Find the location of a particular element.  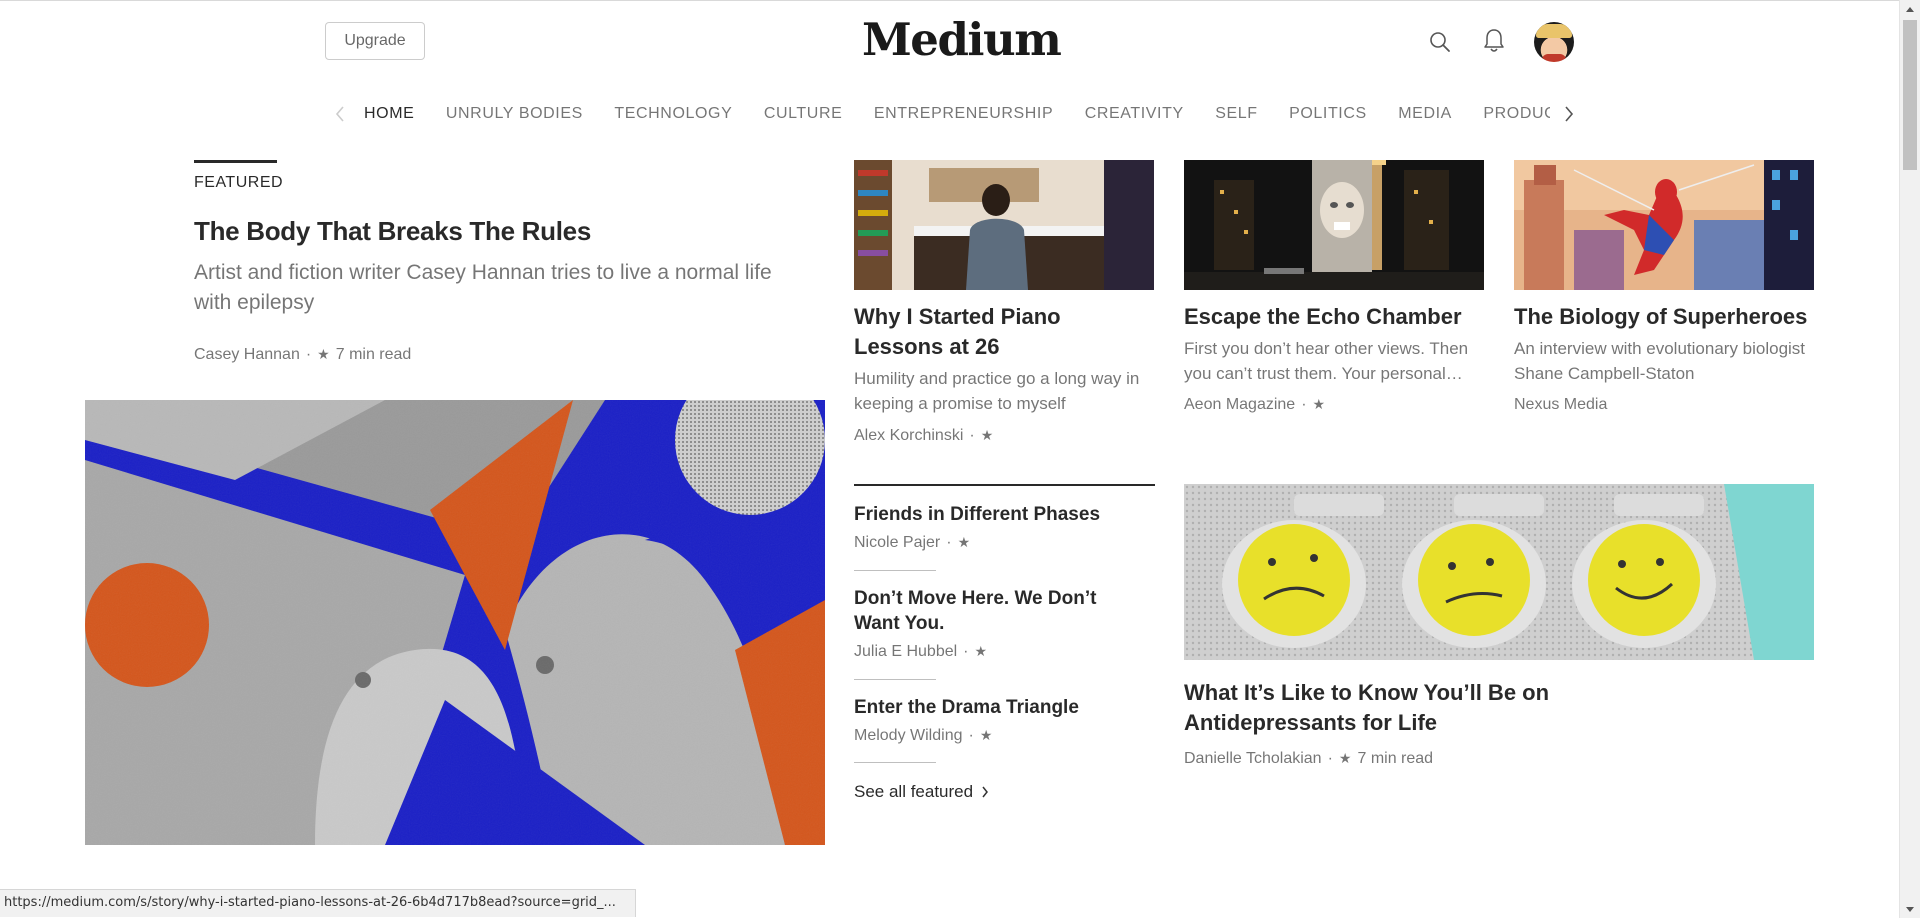

nav-item-entrepreneurship: ENTREPRENEURSHIP is located at coordinates (963, 114).